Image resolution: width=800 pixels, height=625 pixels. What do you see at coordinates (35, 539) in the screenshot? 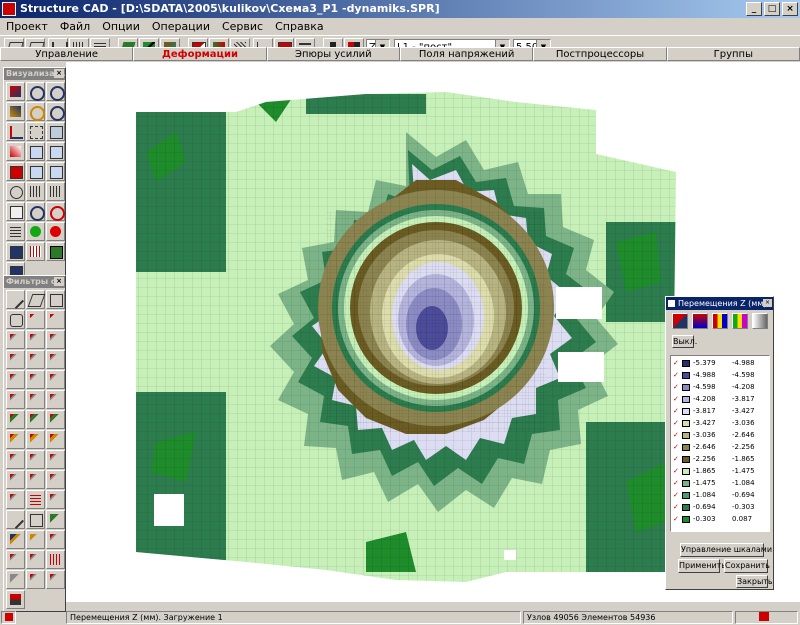
I see `filter-k2-button` at bounding box center [35, 539].